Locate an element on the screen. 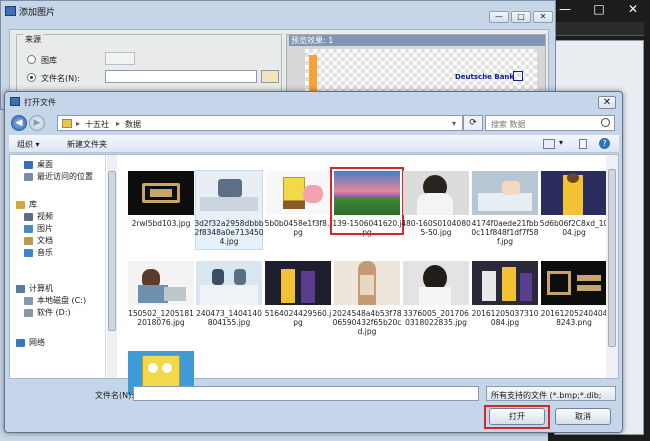  file-name: 5d6b06f2C8xd_1004.jpg is located at coordinates (574, 228).